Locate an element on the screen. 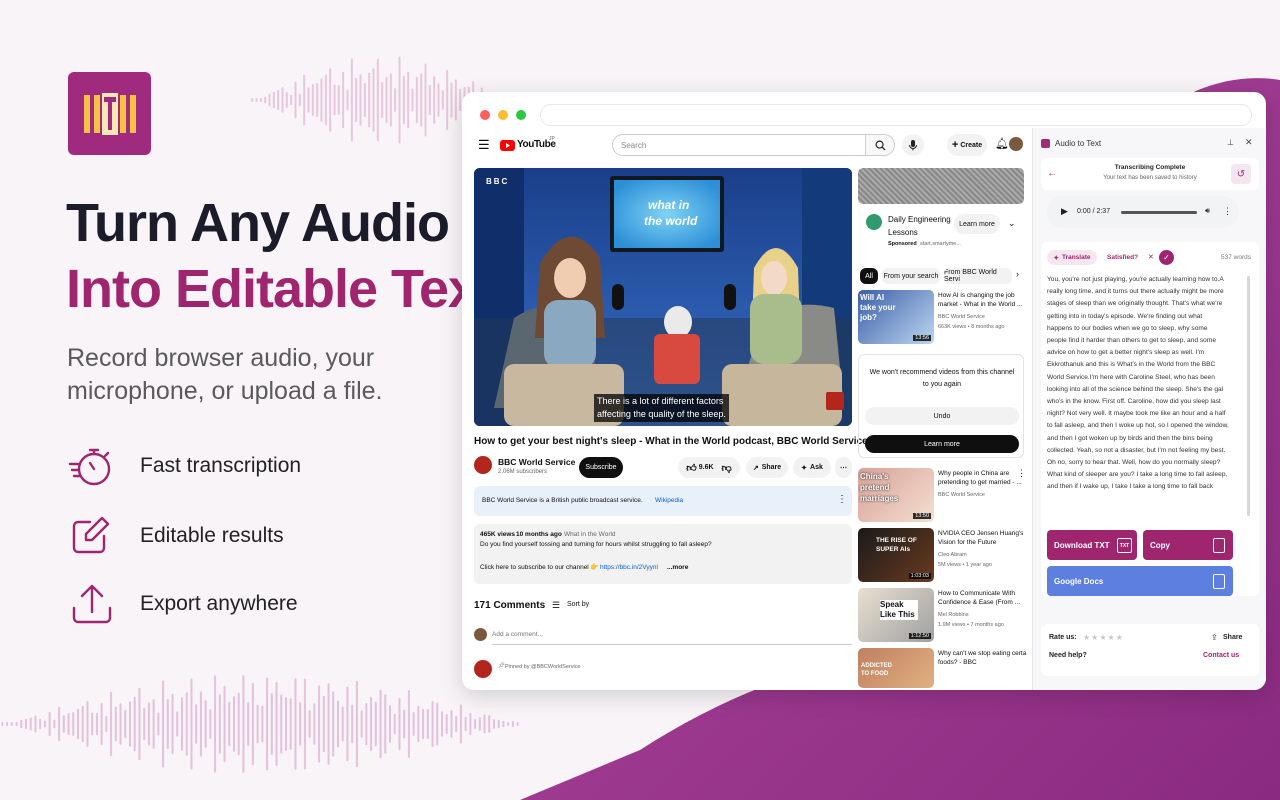 The image size is (1280, 800). related-meta: 663K views • 8 months ago is located at coordinates (971, 327).